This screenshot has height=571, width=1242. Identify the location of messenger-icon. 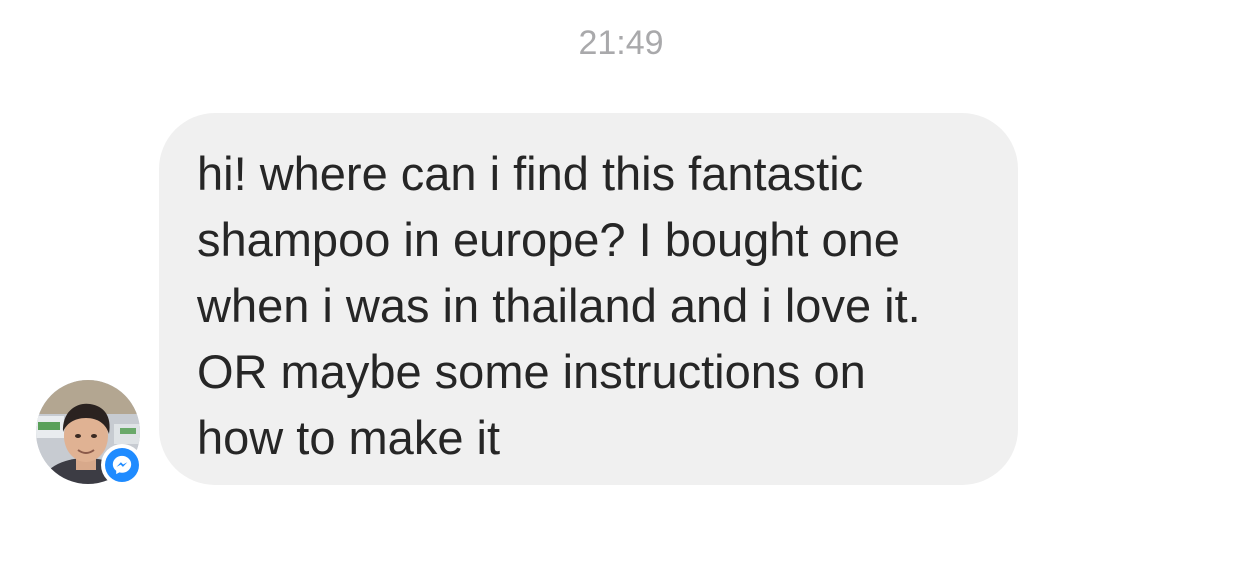
(122, 465).